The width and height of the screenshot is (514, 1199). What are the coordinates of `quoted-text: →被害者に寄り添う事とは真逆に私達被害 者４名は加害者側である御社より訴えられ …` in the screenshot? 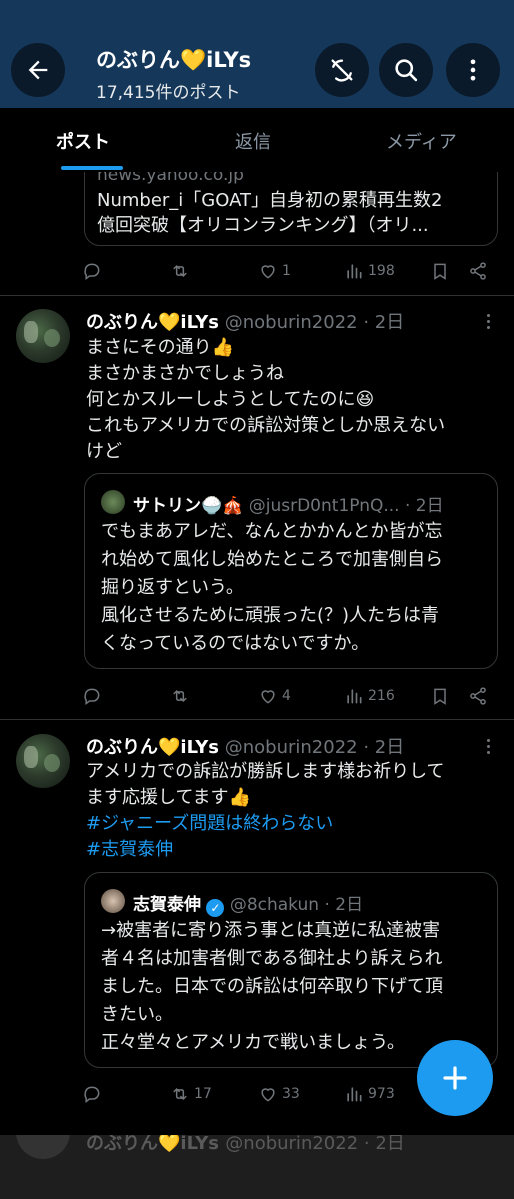 It's located at (272, 986).